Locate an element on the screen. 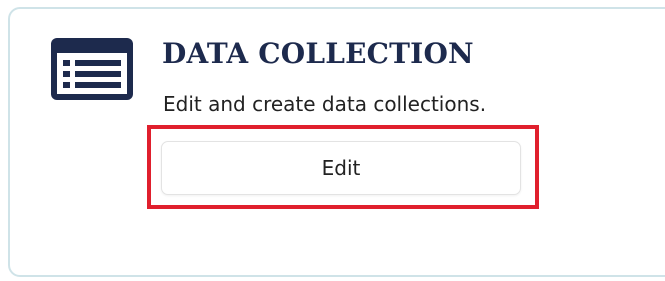 The image size is (665, 281). card-description: Edit and create data collections. is located at coordinates (325, 104).